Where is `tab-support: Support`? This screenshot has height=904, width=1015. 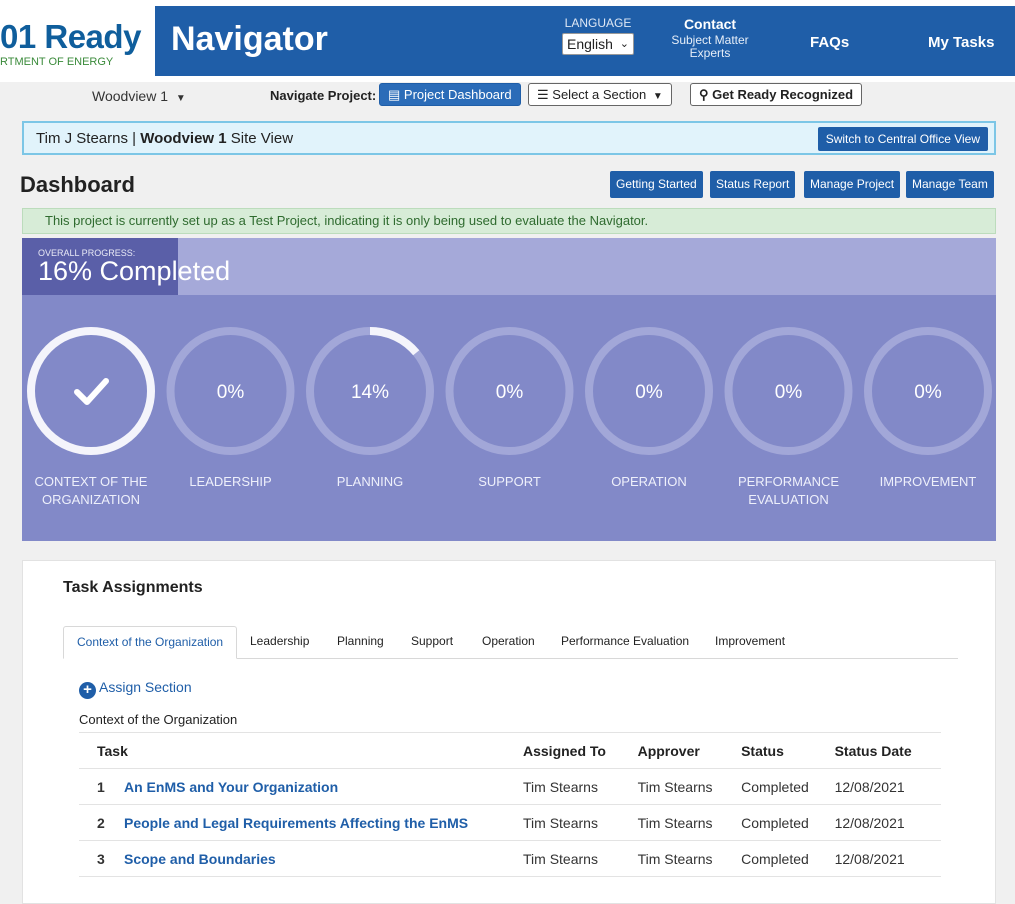 tab-support: Support is located at coordinates (432, 642).